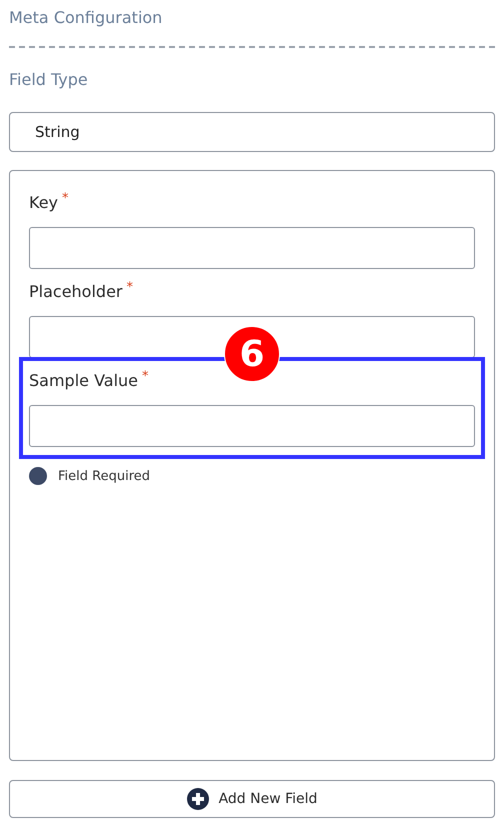  I want to click on section-title: Meta Configuration, so click(86, 18).